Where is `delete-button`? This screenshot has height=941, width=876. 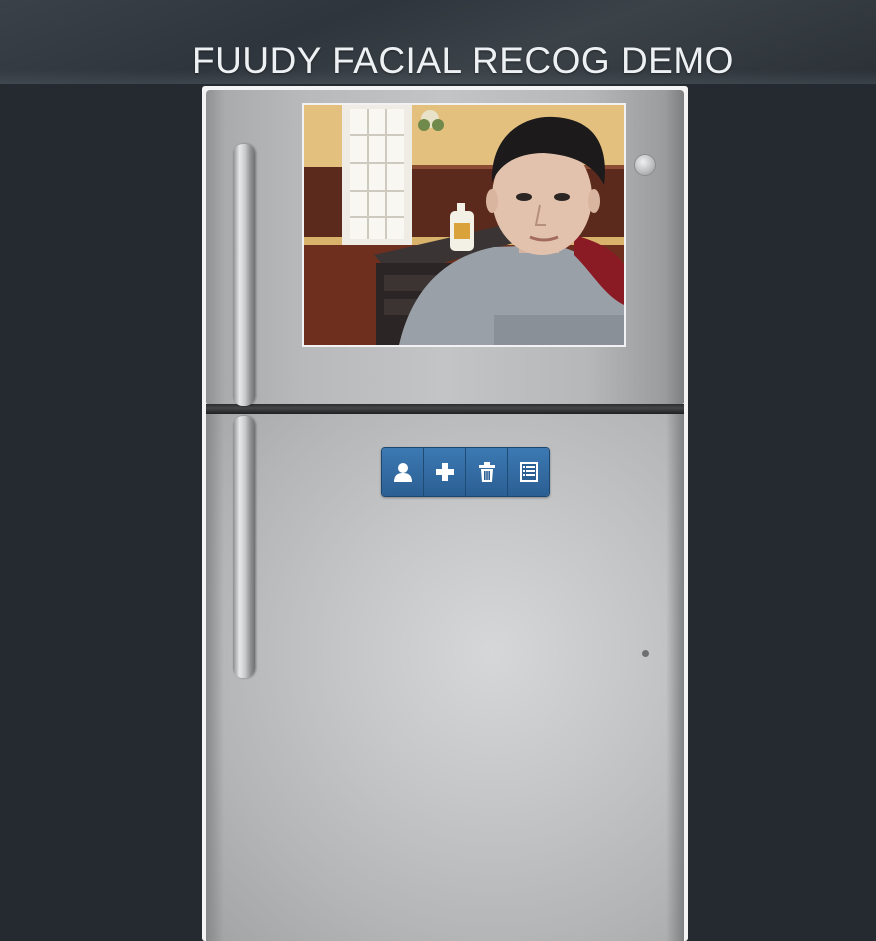
delete-button is located at coordinates (487, 472).